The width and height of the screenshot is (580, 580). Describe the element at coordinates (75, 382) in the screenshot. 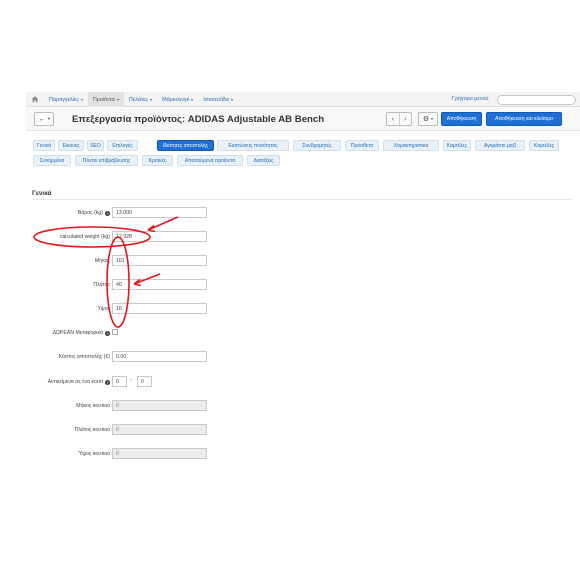

I see `items-per-box-label-text: Αντικείμενα σε ένα κουτί` at that location.